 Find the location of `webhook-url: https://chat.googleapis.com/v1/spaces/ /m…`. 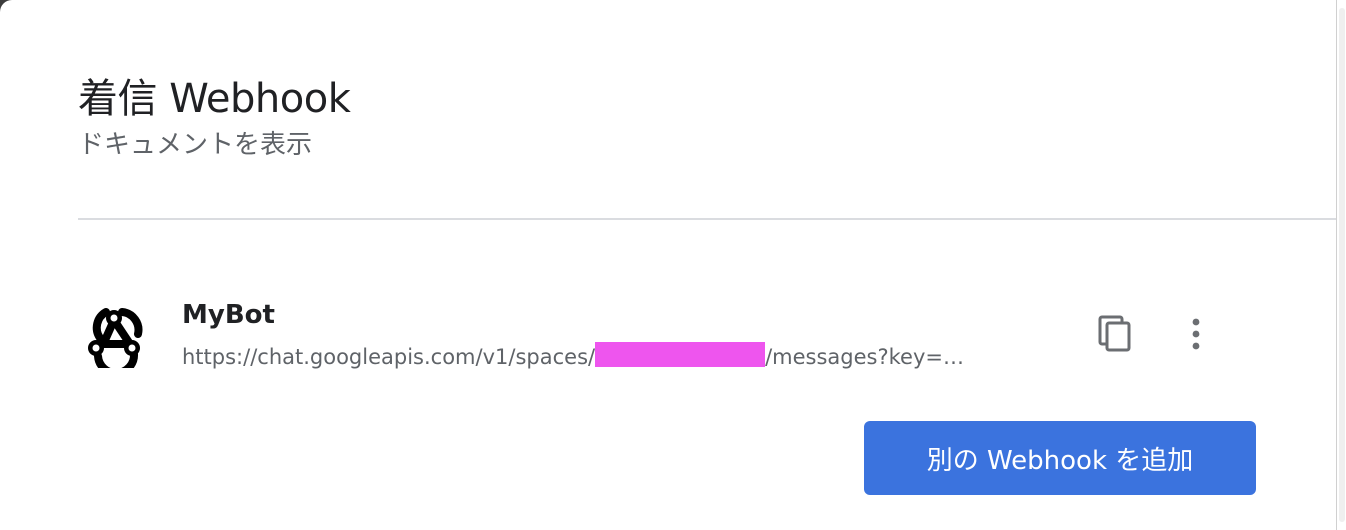

webhook-url: https://chat.googleapis.com/v1/spaces/ /m… is located at coordinates (573, 355).